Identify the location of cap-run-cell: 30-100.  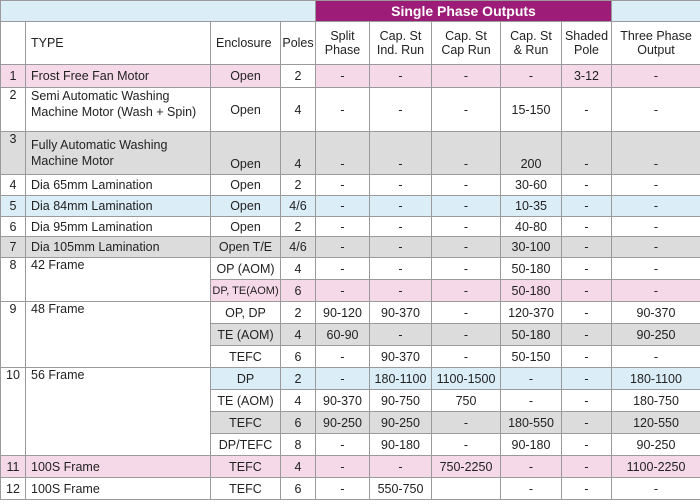
(531, 247).